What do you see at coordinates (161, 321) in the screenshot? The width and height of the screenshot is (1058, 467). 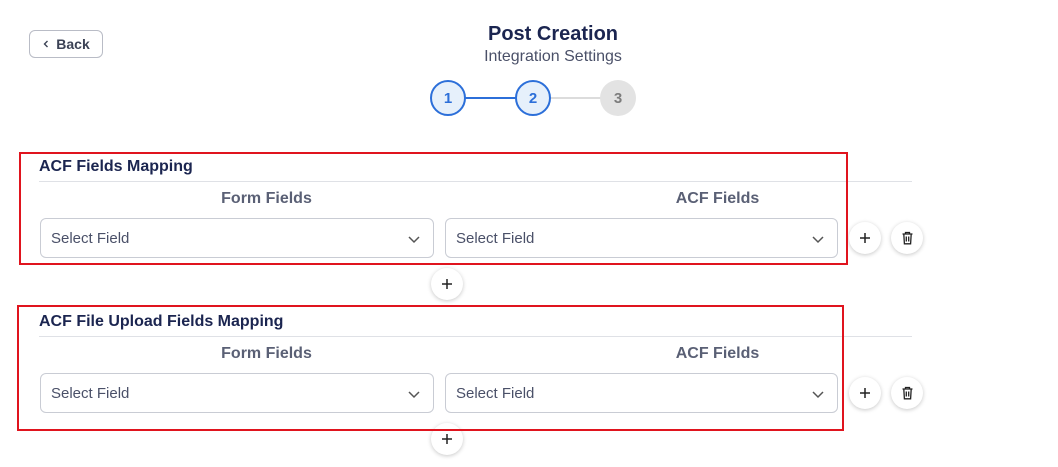 I see `section-title: ACF File Upload Fields Mapping` at bounding box center [161, 321].